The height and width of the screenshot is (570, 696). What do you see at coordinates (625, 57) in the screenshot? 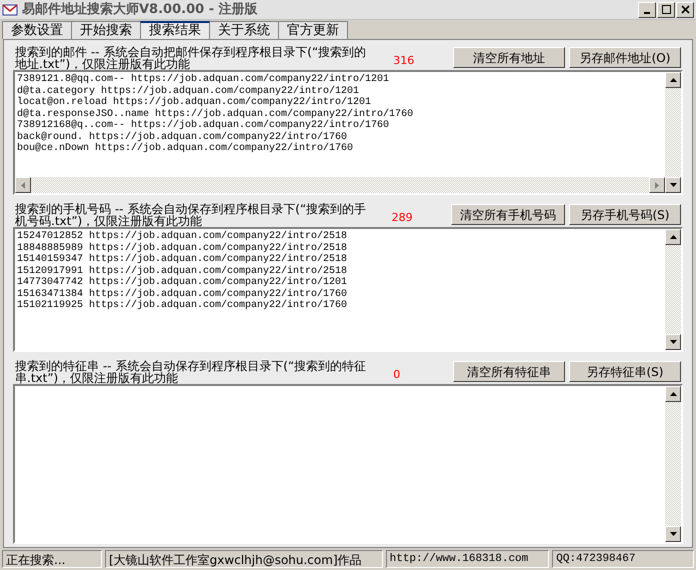
I see `save-as-button: 另存邮件地址(O)` at bounding box center [625, 57].